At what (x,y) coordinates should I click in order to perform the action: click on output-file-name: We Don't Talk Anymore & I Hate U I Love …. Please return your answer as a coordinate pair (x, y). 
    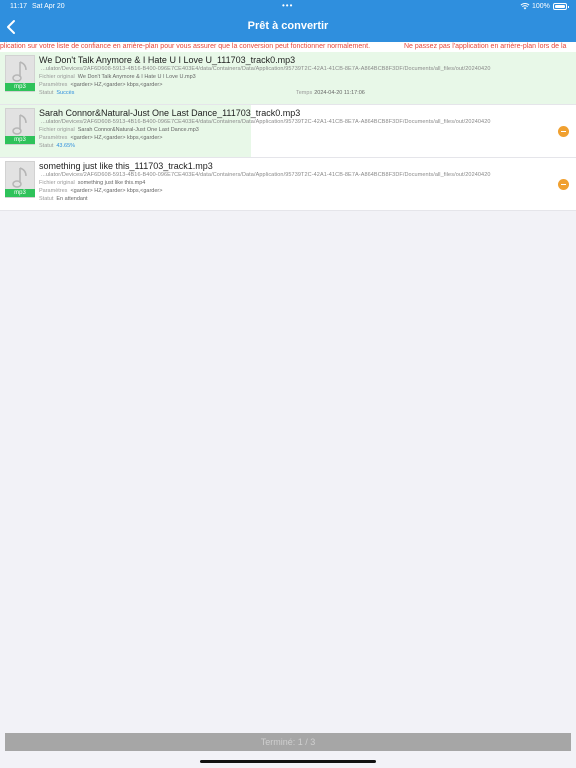
    Looking at the image, I should click on (167, 60).